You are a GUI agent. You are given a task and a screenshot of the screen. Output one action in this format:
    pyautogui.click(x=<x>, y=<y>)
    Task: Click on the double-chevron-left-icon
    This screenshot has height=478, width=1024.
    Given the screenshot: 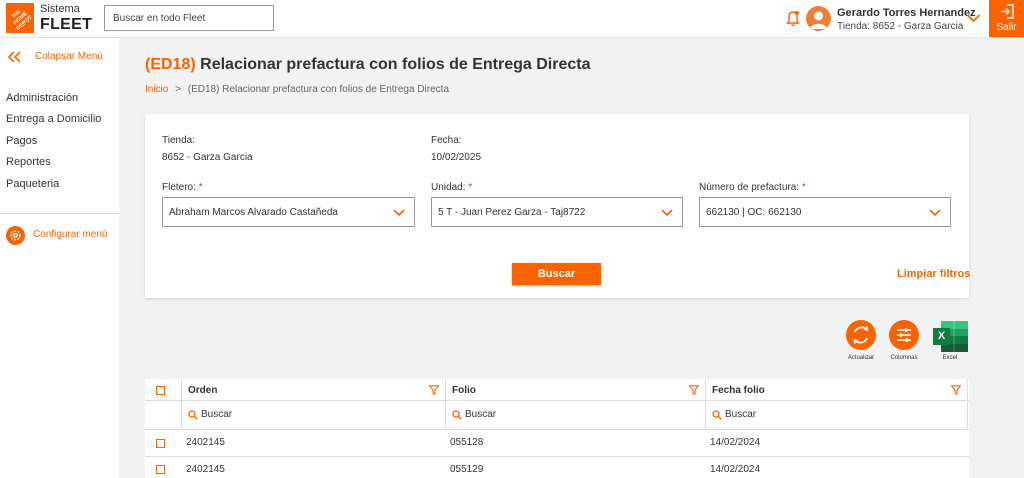 What is the action you would take?
    pyautogui.click(x=14, y=57)
    